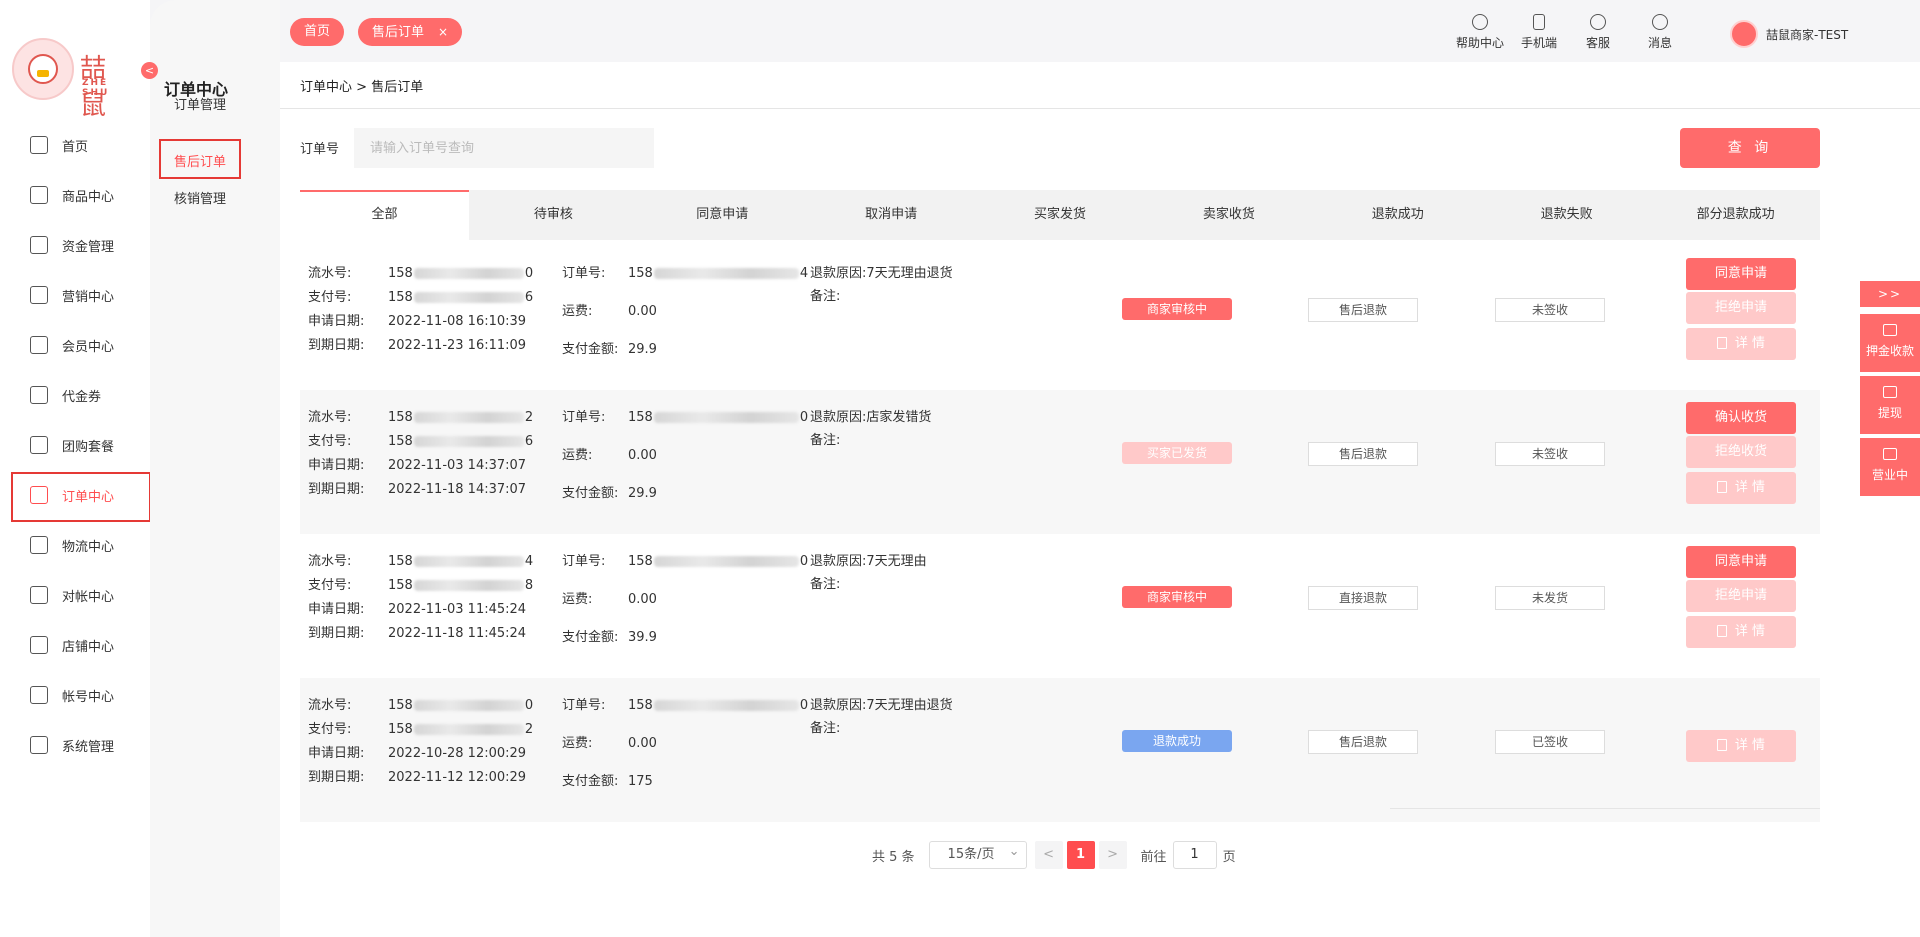 This screenshot has height=937, width=1920. I want to click on sidebar-item-9: 对帐中心, so click(75, 595).